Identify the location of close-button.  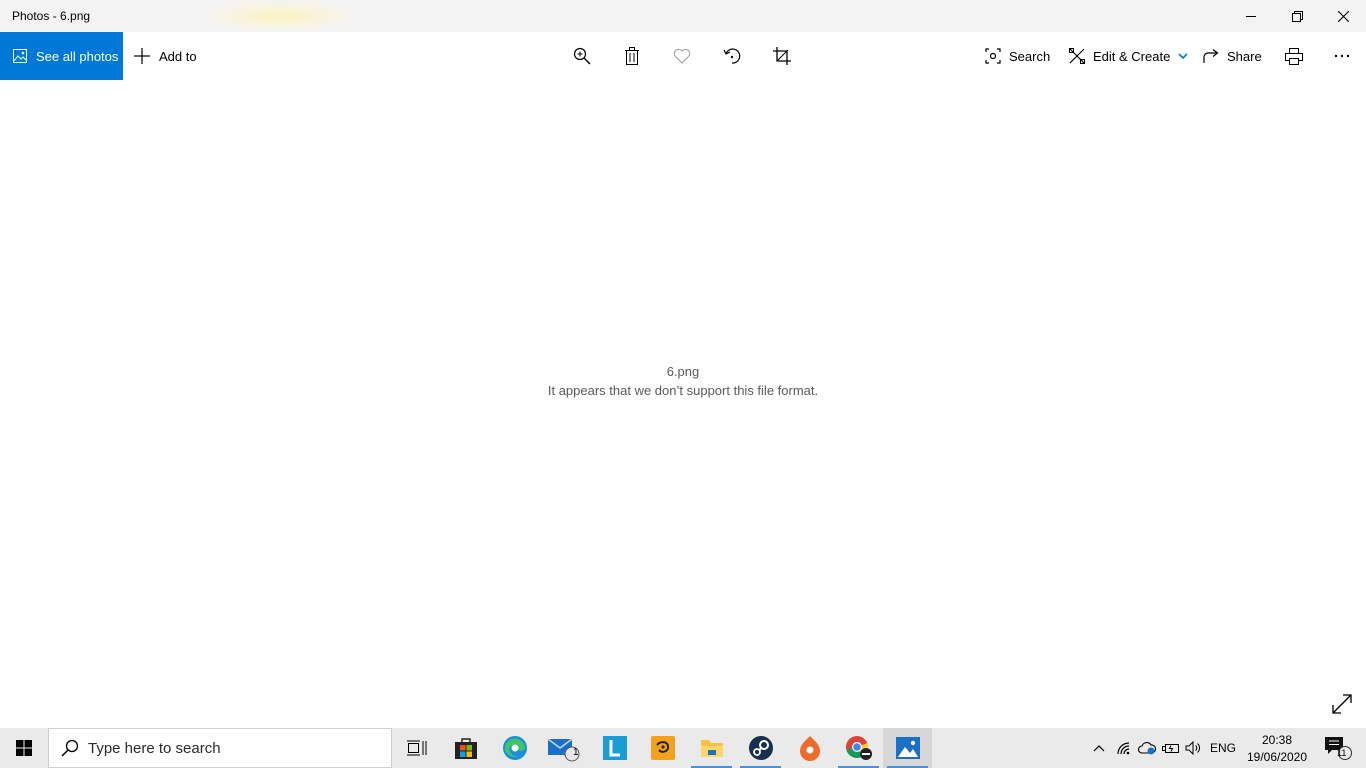
(1343, 16).